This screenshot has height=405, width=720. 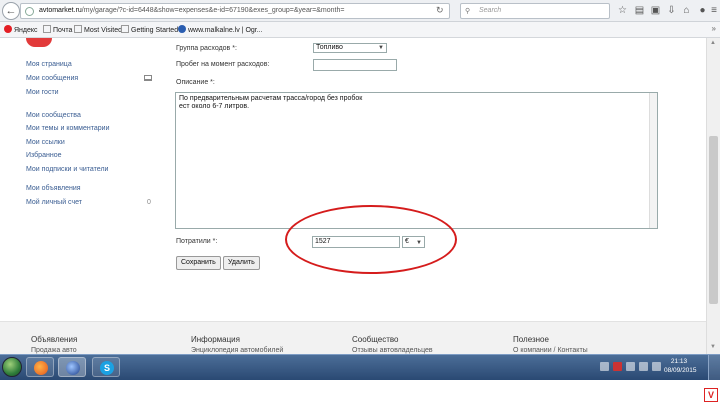 I want to click on sidebar-item-account: Мой личный счет, so click(x=54, y=202).